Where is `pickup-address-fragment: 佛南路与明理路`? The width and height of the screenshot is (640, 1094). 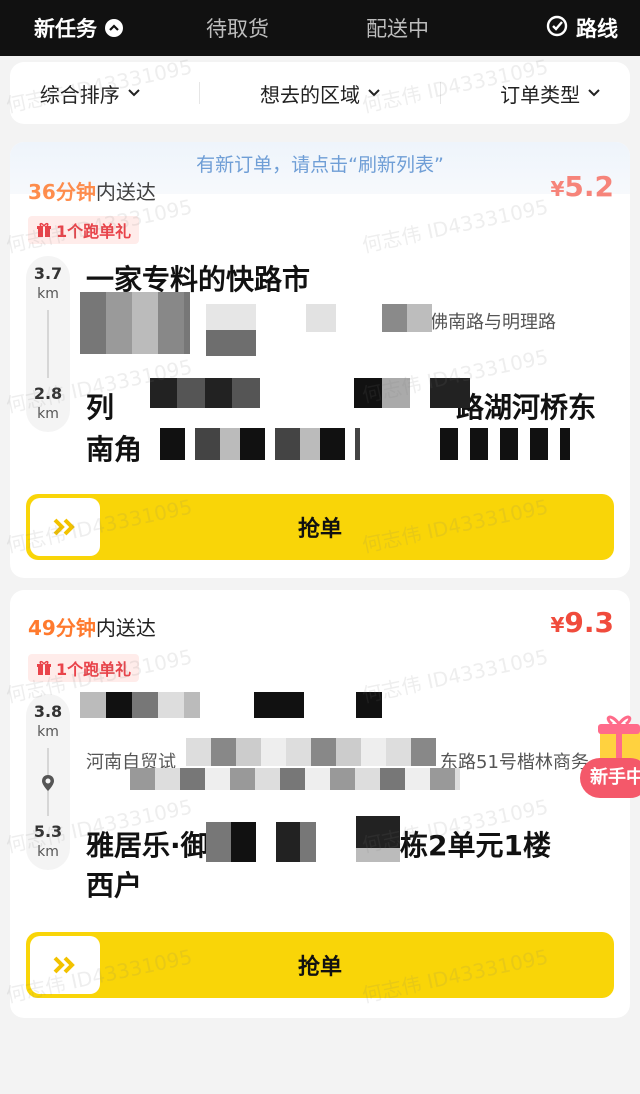 pickup-address-fragment: 佛南路与明理路 is located at coordinates (493, 322).